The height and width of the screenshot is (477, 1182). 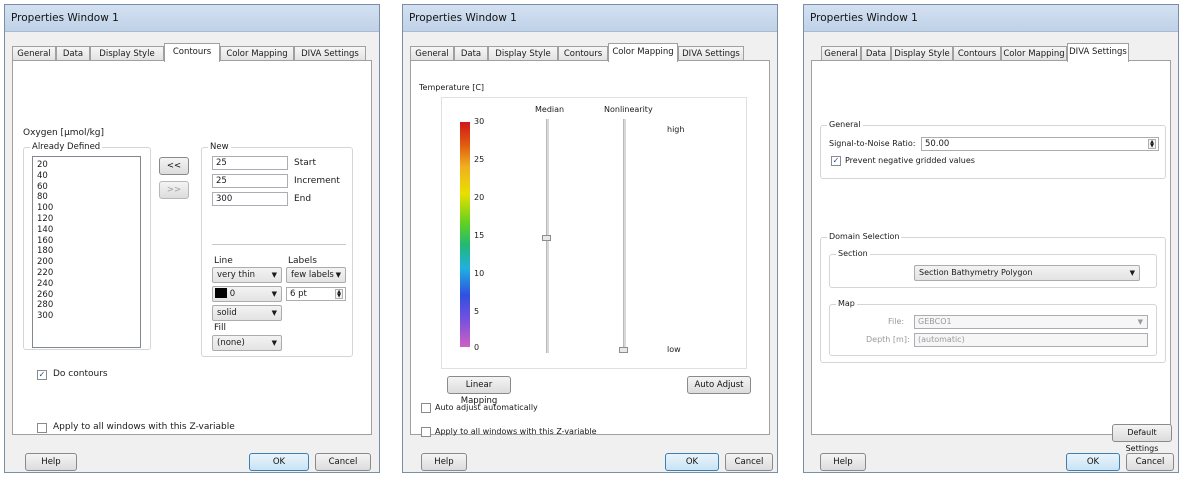 I want to click on move-left-button: <<, so click(x=174, y=166).